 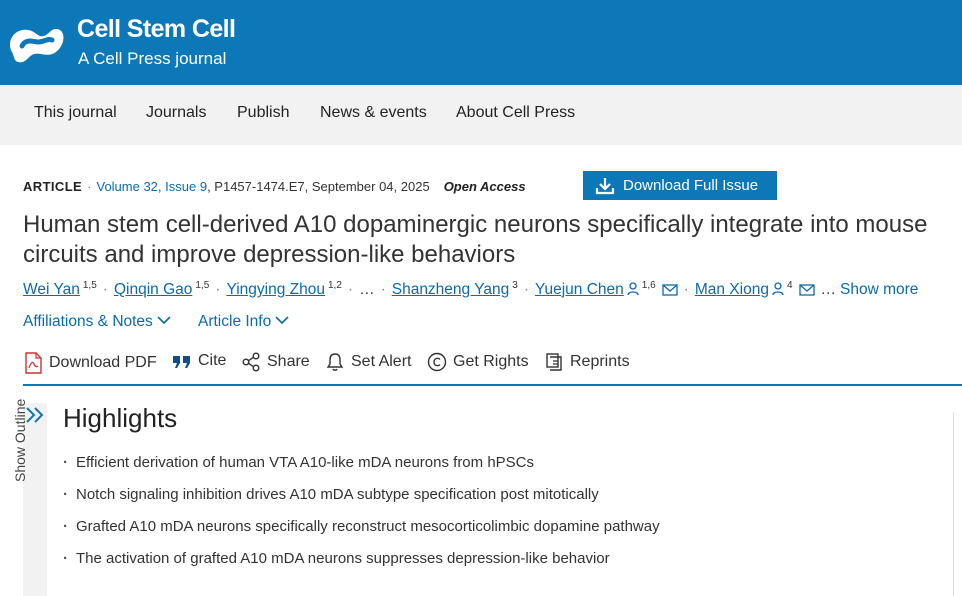 I want to click on cell-press-logo, so click(x=35, y=43).